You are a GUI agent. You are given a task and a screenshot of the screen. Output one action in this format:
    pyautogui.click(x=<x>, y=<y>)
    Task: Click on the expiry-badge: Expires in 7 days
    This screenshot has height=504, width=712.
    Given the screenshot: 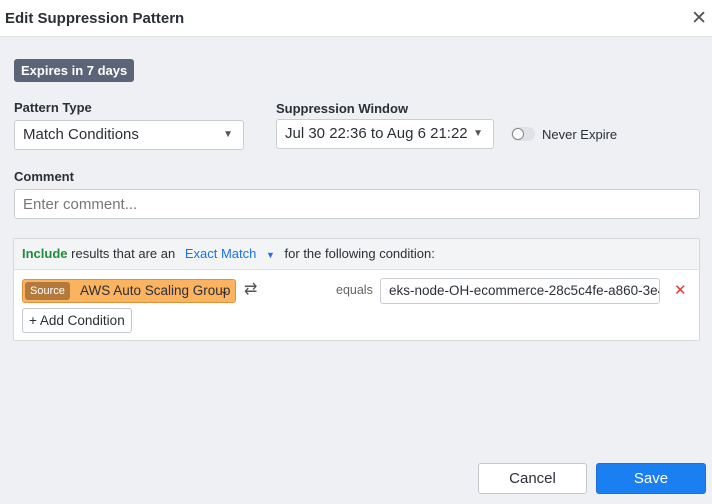 What is the action you would take?
    pyautogui.click(x=74, y=70)
    